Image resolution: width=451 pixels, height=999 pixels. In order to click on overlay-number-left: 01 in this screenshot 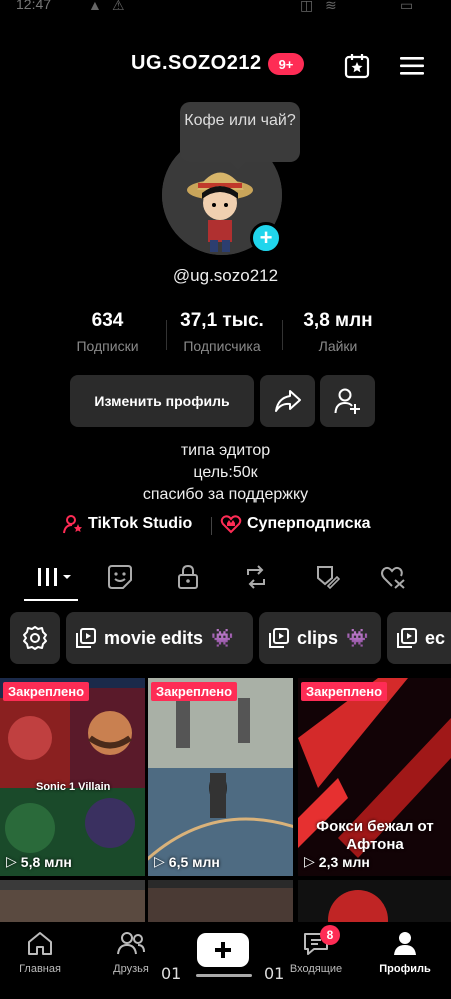, I will do `click(171, 973)`.